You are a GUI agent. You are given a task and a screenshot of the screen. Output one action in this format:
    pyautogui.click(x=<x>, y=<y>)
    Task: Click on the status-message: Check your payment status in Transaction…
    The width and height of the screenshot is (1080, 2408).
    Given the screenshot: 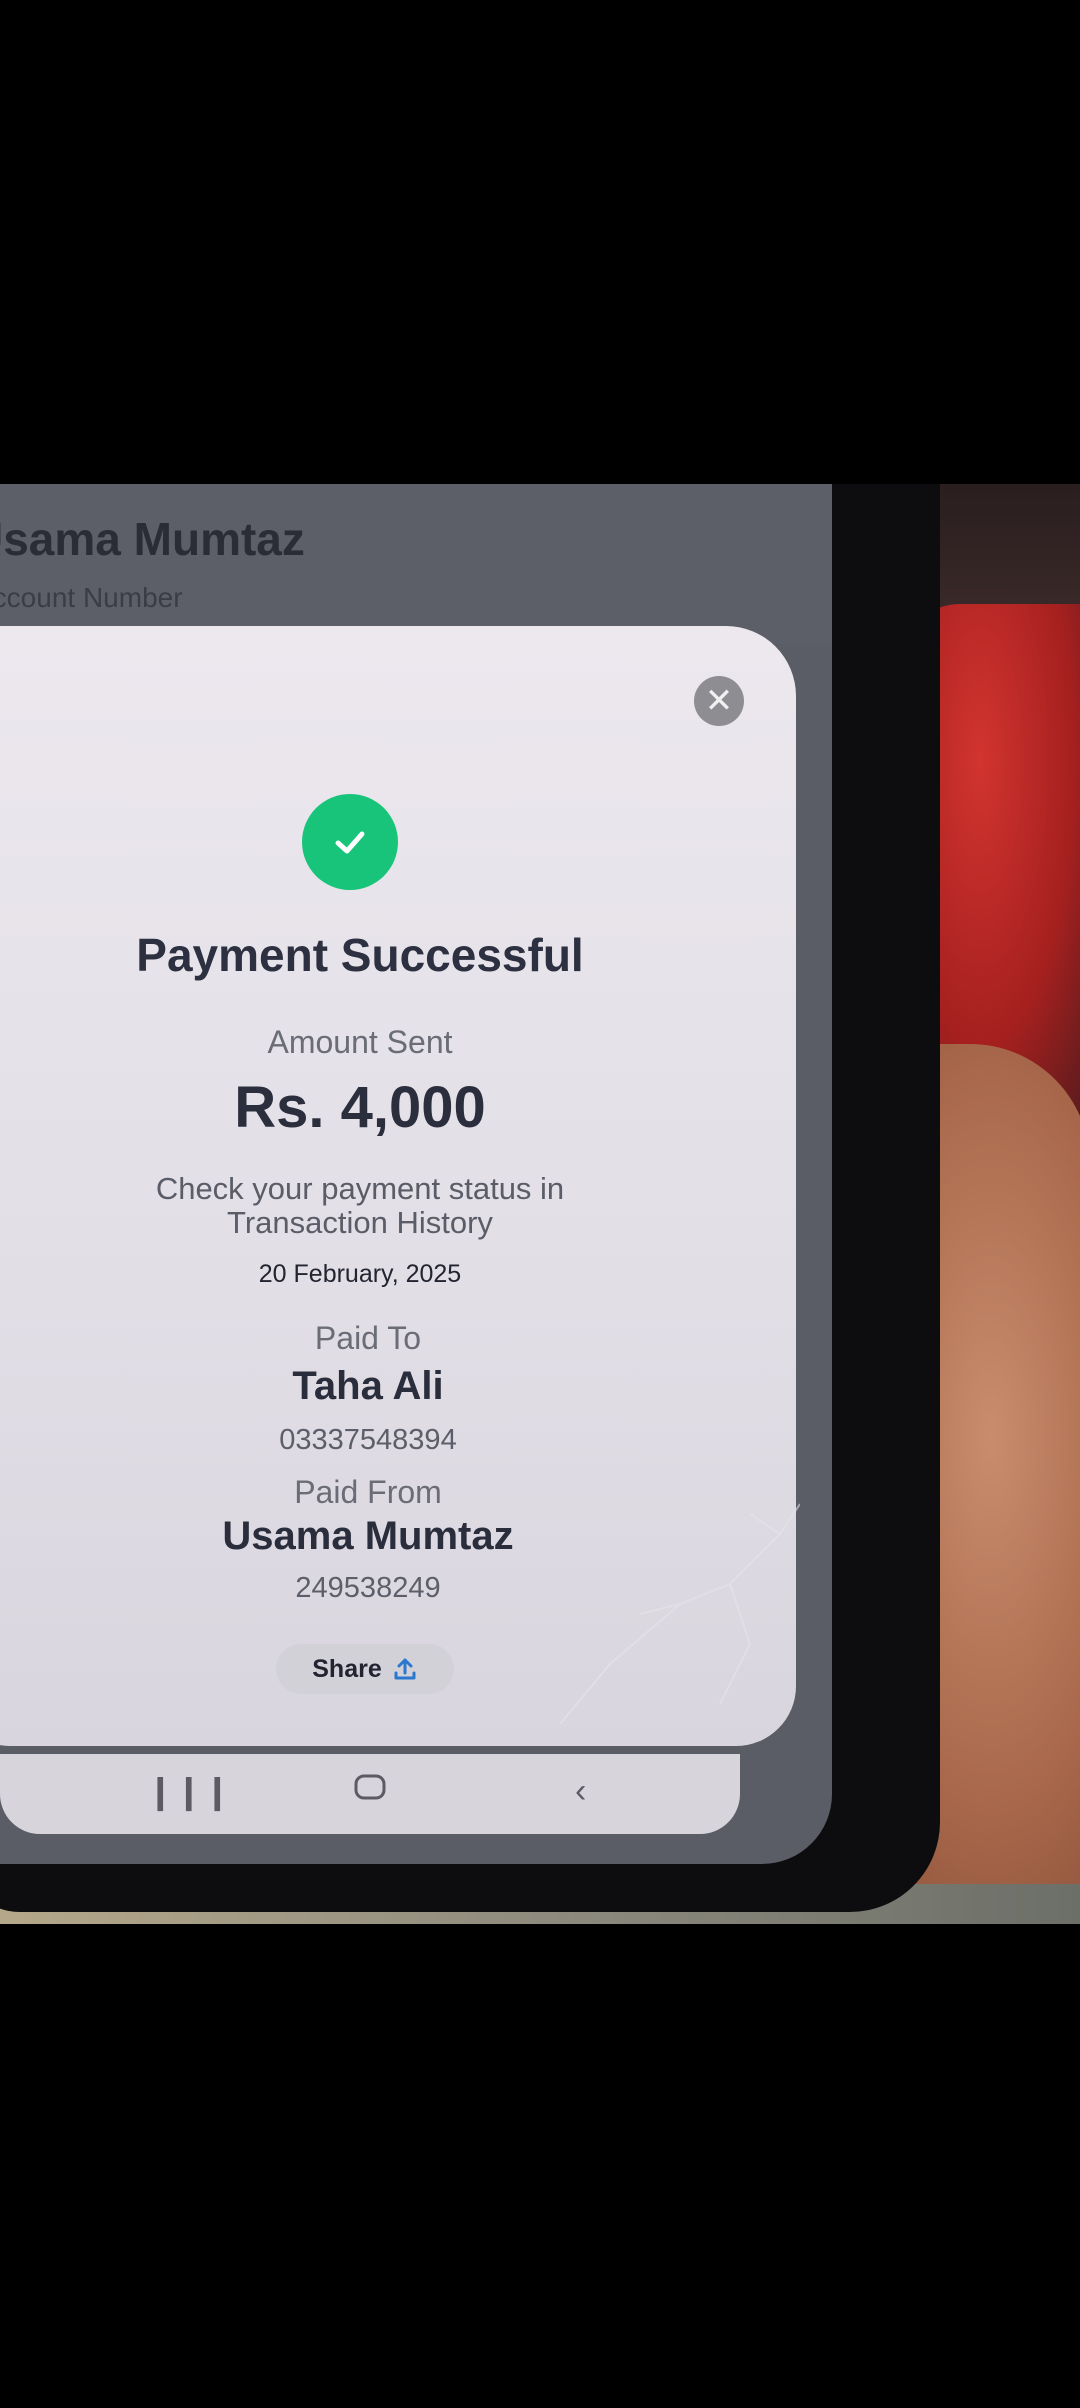 What is the action you would take?
    pyautogui.click(x=385, y=1206)
    